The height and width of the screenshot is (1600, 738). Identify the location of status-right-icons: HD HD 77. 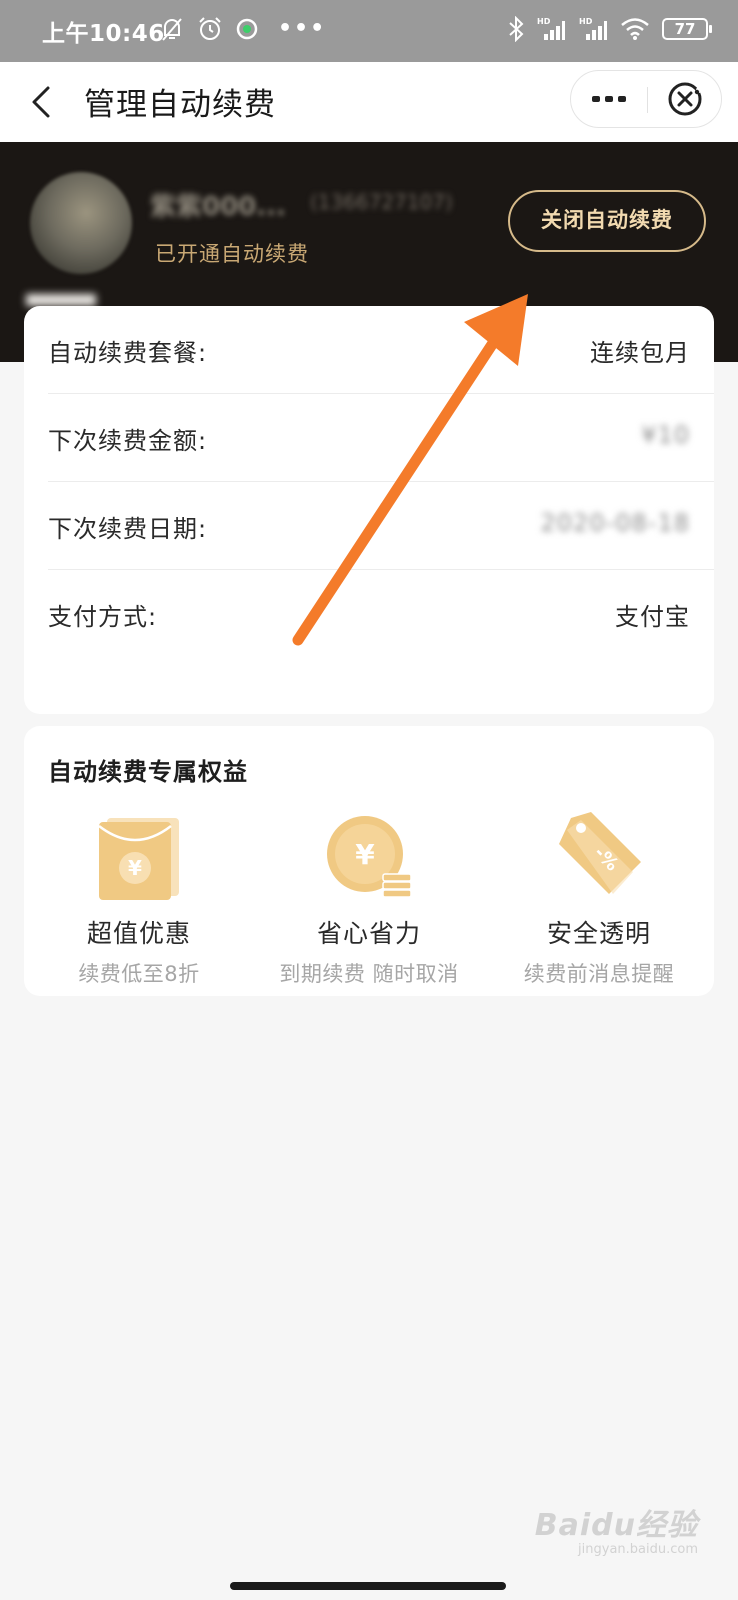
(610, 29).